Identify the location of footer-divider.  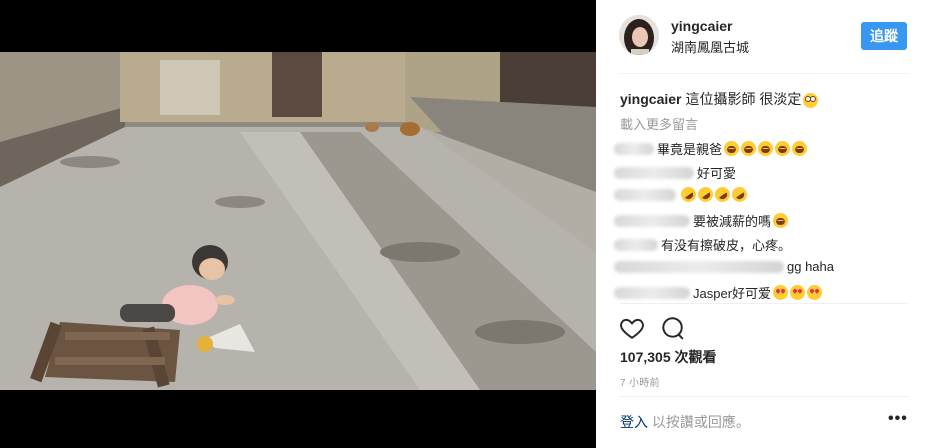
(764, 396).